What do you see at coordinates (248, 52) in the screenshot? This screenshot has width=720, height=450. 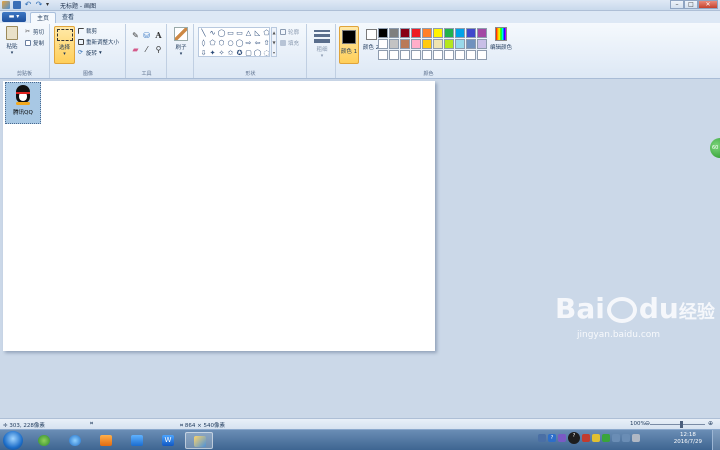 I see `shape-callout-rect: ▢` at bounding box center [248, 52].